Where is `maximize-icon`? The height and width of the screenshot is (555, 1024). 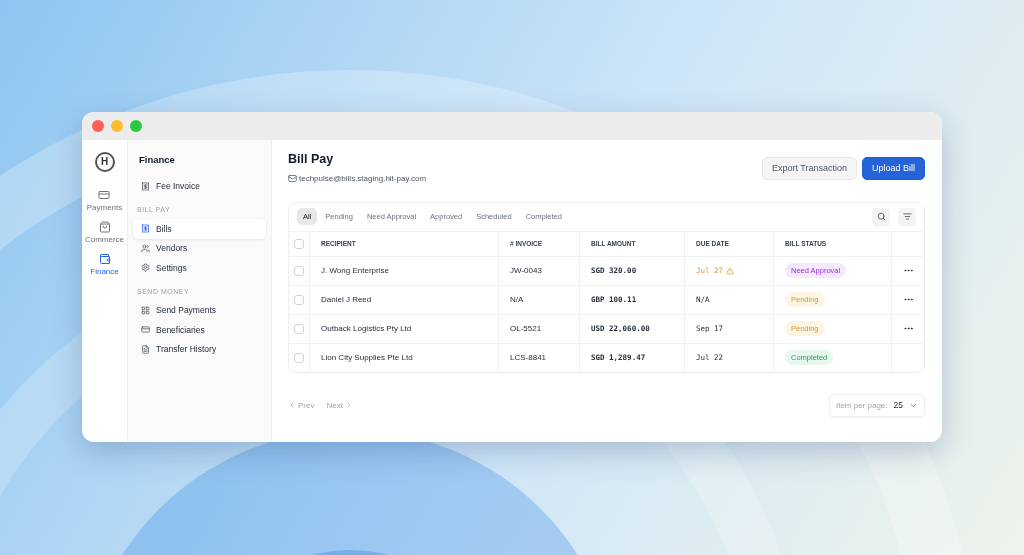
maximize-icon is located at coordinates (136, 125).